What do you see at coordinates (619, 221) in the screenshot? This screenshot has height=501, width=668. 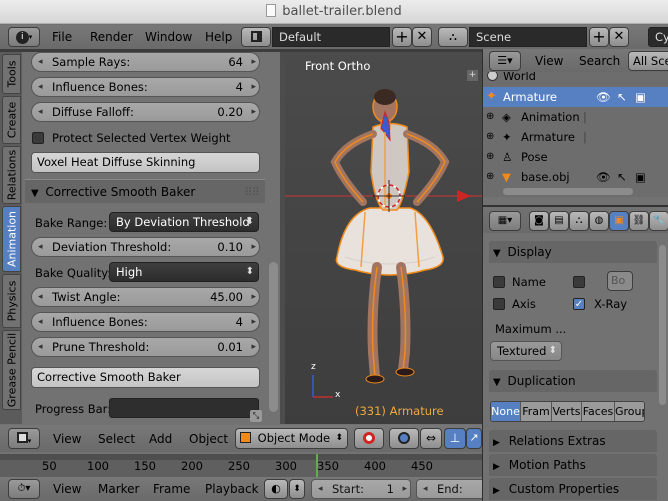 I see `object-tab-icon: ▣` at bounding box center [619, 221].